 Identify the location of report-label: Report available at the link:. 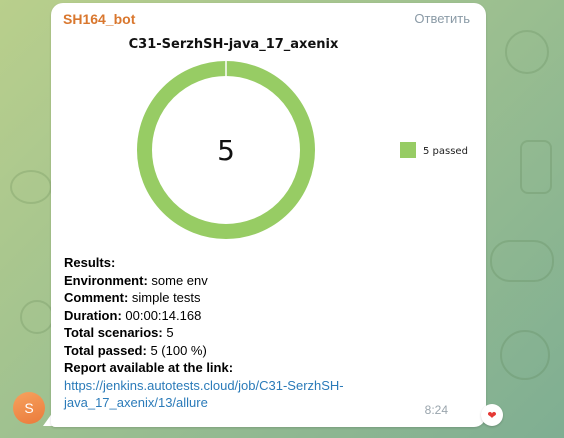
(149, 367).